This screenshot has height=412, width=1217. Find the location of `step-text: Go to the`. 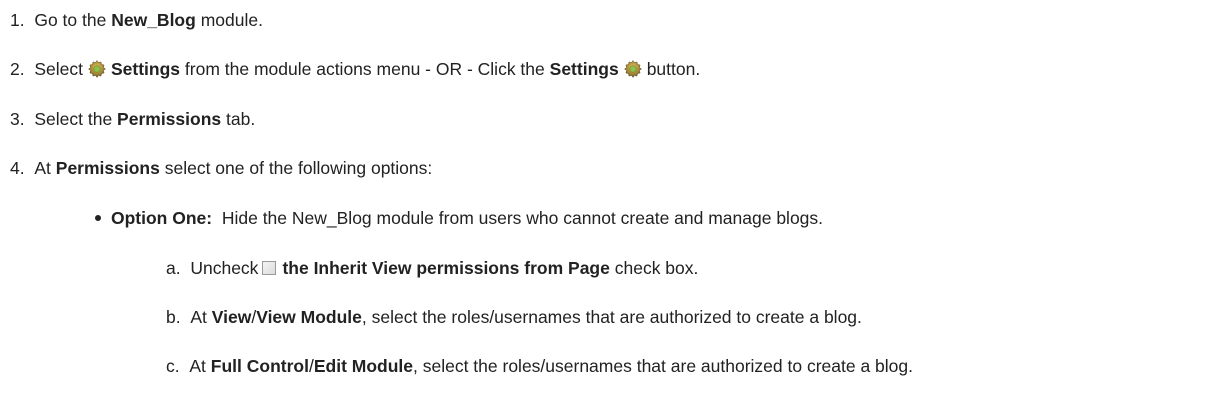

step-text: Go to the is located at coordinates (70, 20).